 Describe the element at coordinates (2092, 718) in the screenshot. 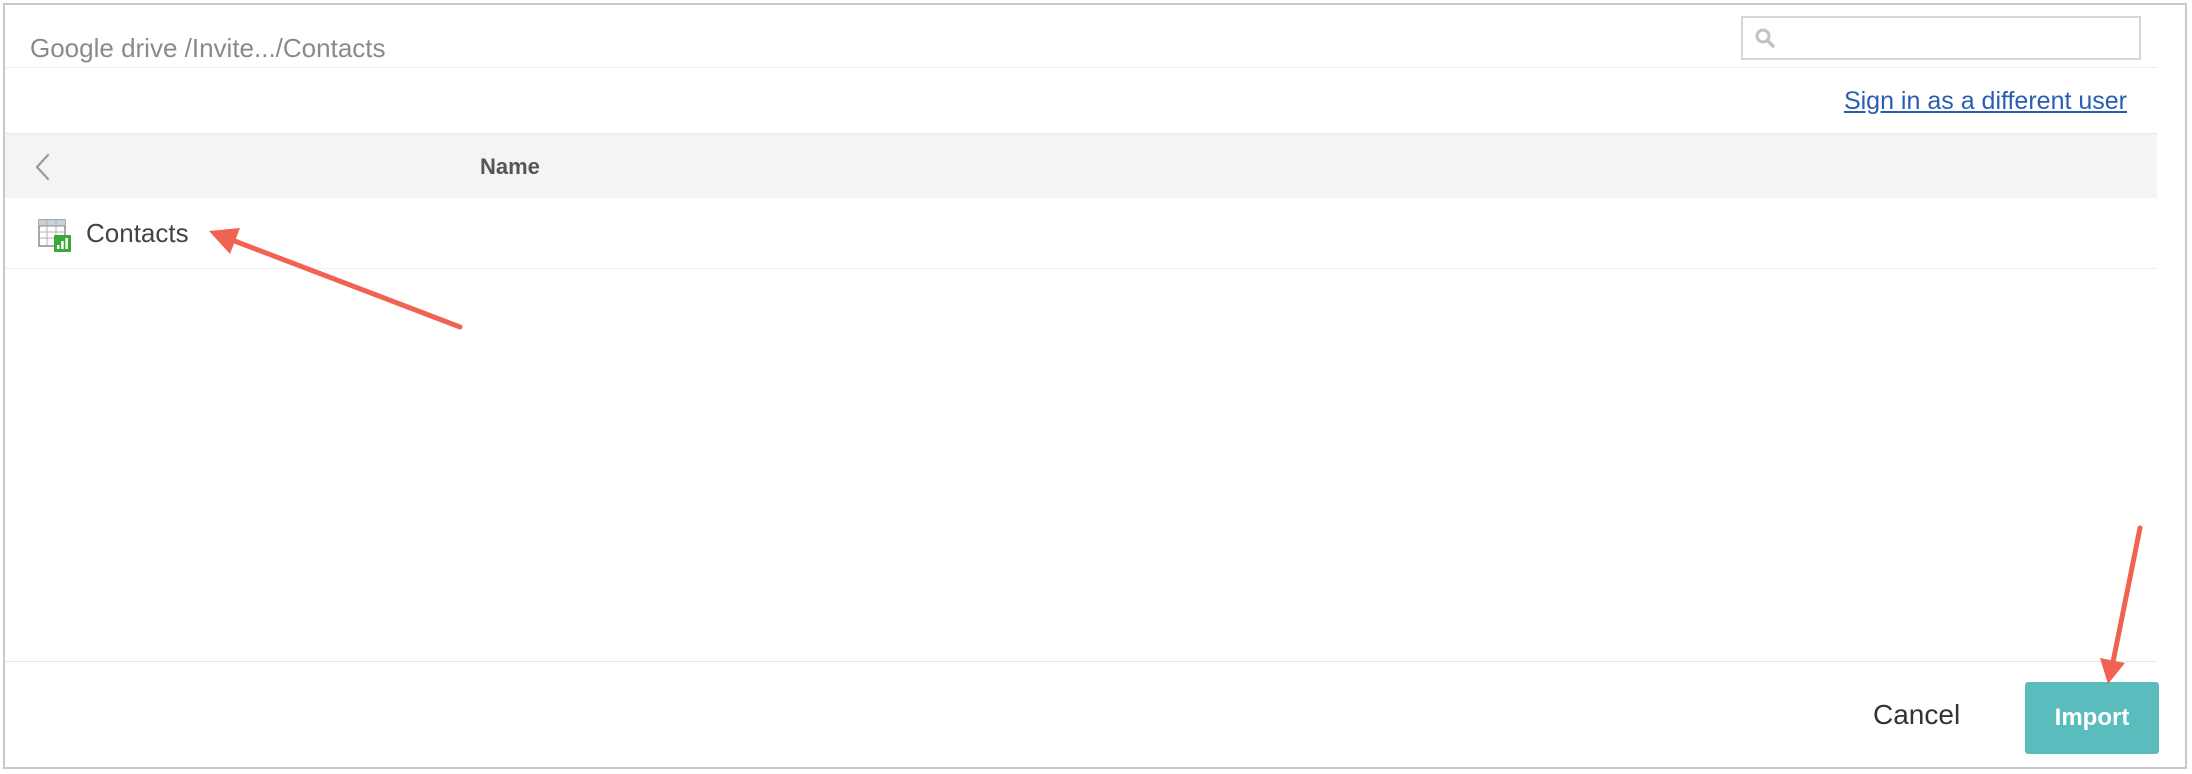

I see `import-button: Import` at that location.